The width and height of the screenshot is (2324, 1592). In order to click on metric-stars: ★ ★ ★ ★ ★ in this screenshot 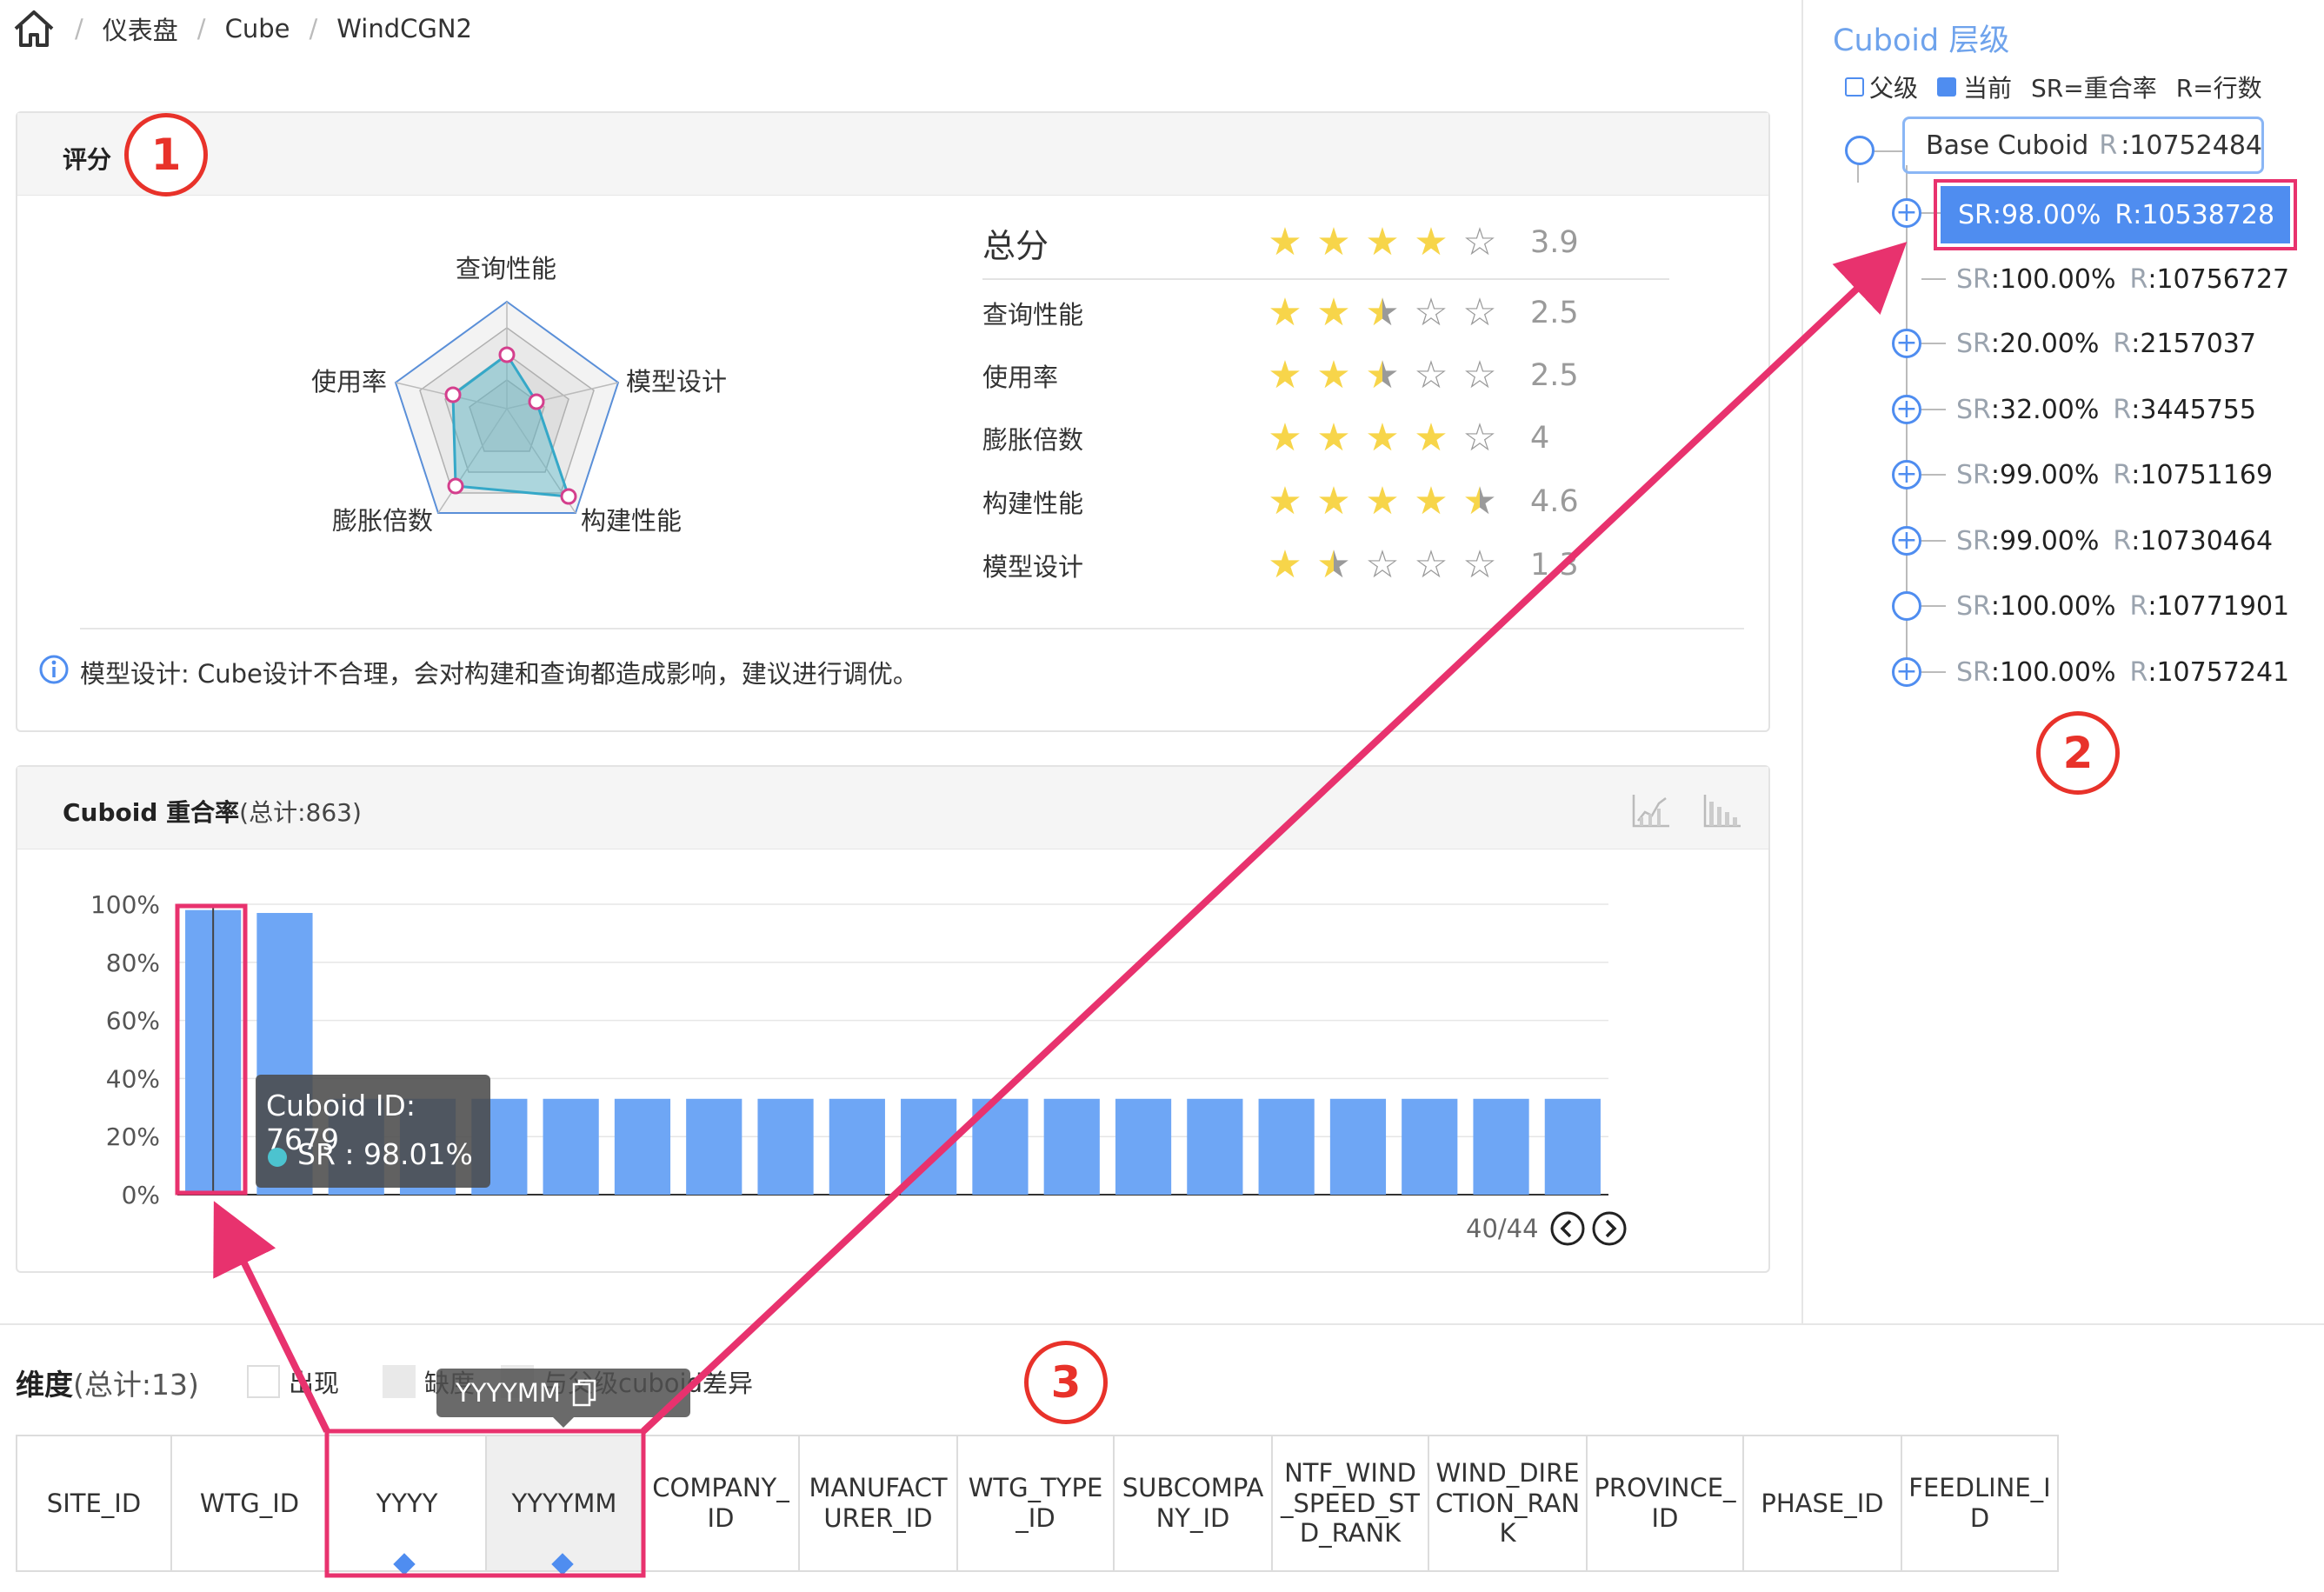, I will do `click(1395, 502)`.